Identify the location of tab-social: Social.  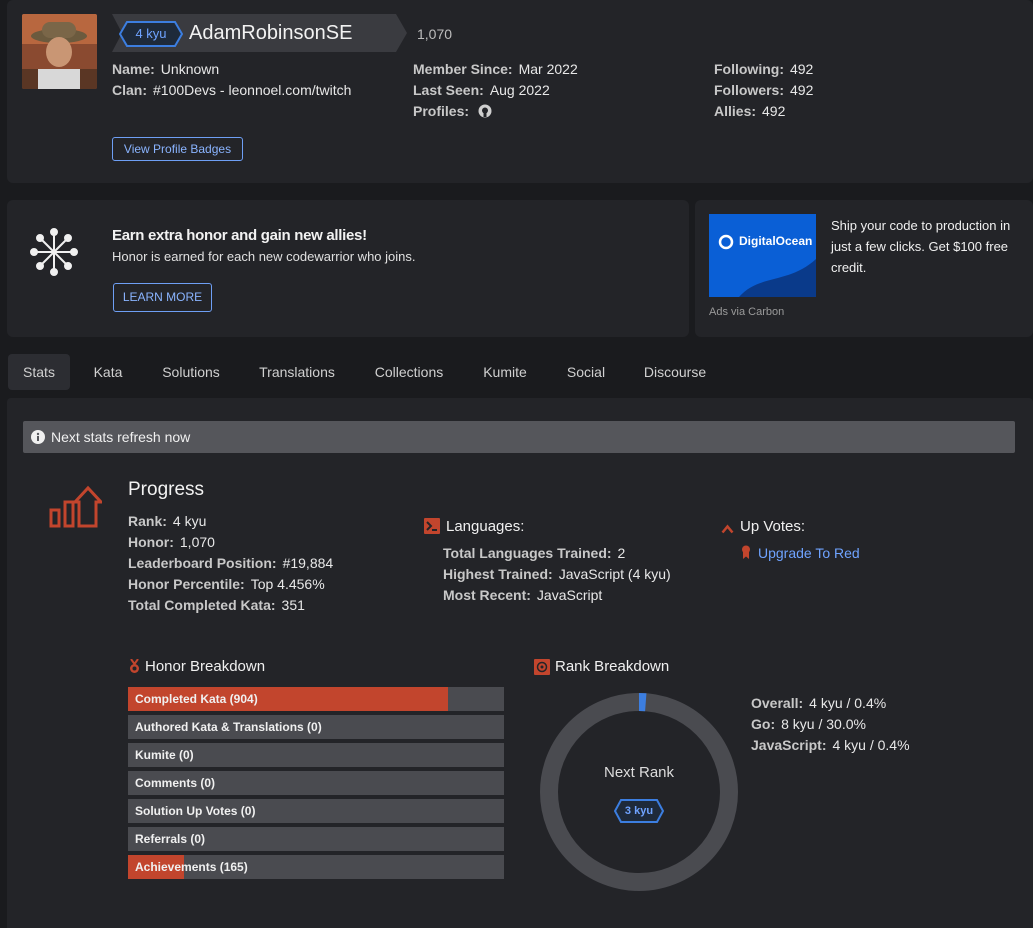
(586, 372).